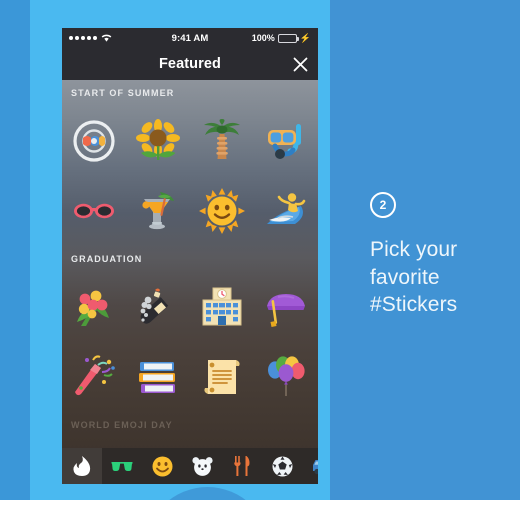  I want to click on sticker-bouquet, so click(94, 307).